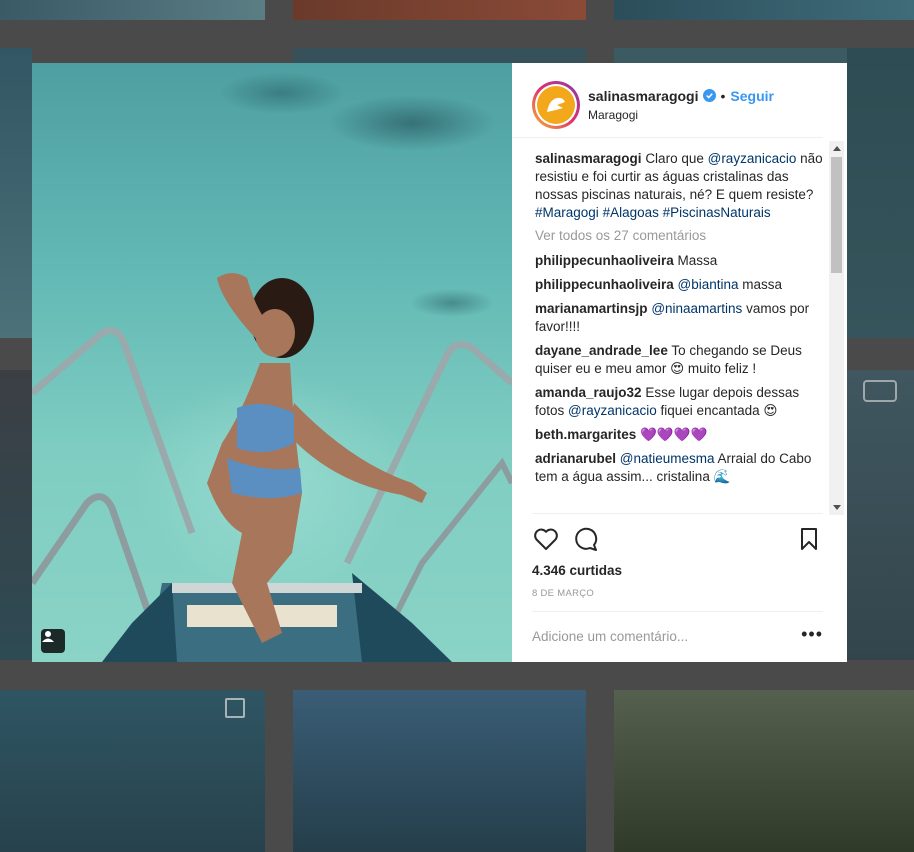 Image resolution: width=914 pixels, height=852 pixels. I want to click on comment-mention: @natieumesma, so click(667, 458).